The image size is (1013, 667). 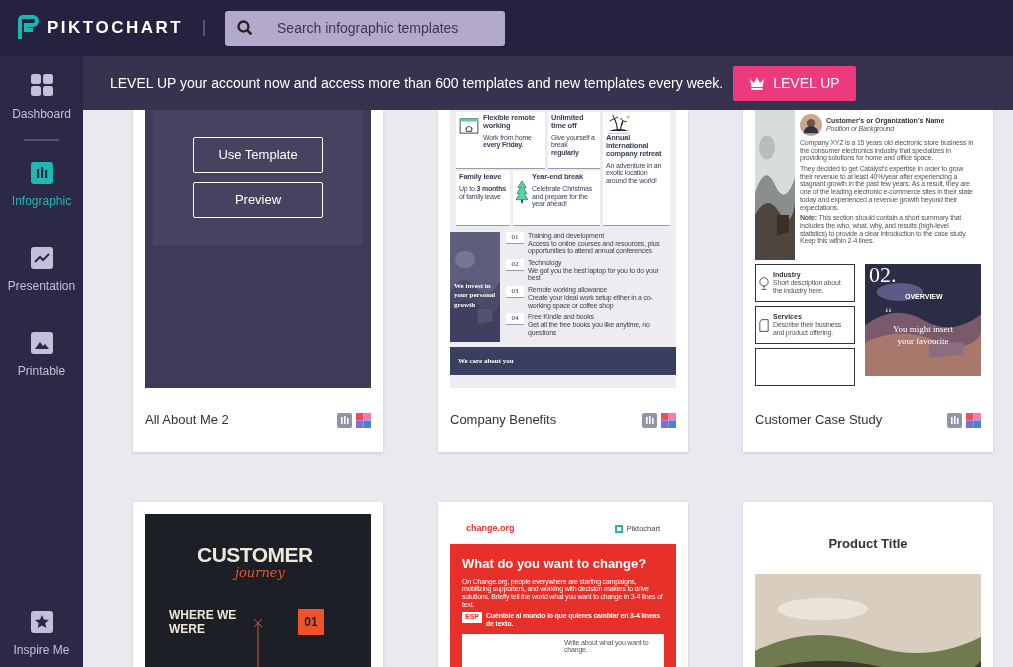 What do you see at coordinates (41, 630) in the screenshot?
I see `sidebar-item: Inspire Me` at bounding box center [41, 630].